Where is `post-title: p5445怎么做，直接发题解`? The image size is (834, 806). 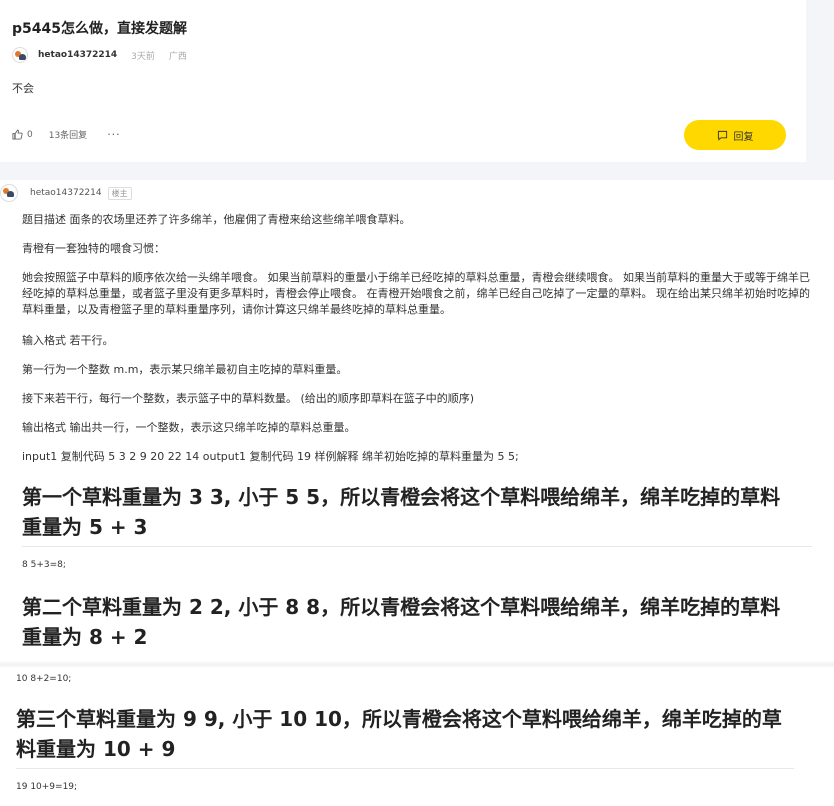 post-title: p5445怎么做，直接发题解 is located at coordinates (99, 28).